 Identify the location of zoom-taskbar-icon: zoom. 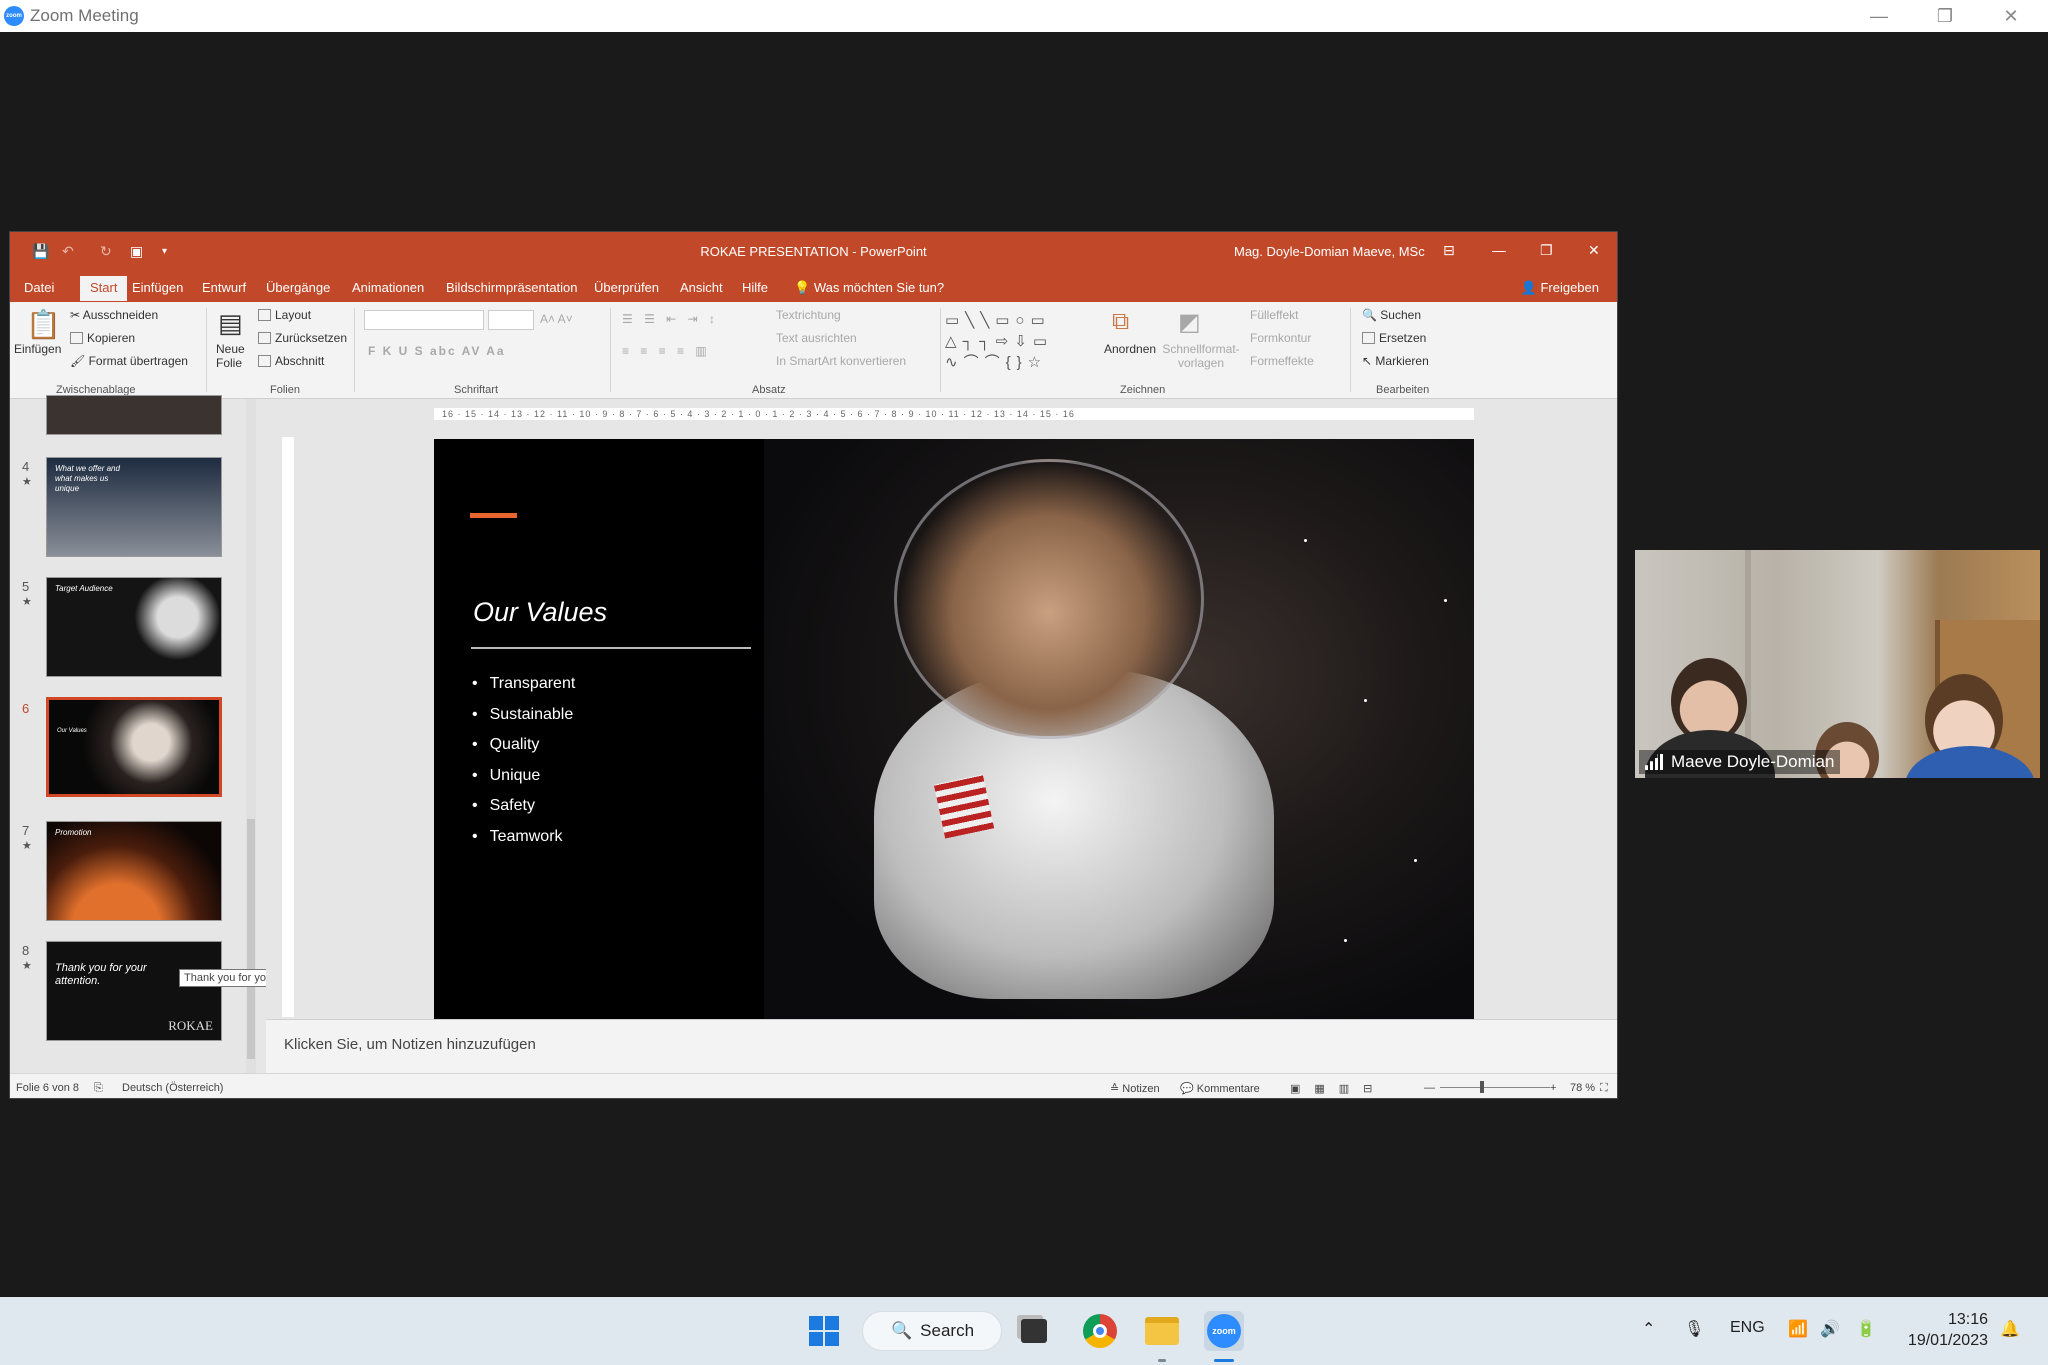
(1224, 1331).